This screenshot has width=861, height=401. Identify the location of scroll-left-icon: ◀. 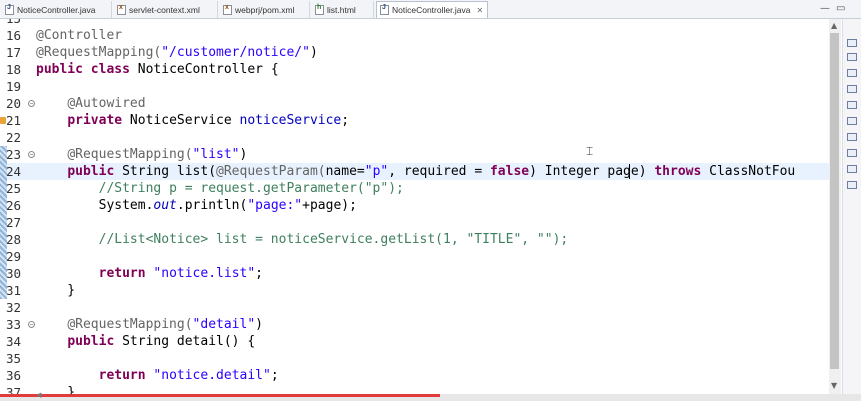
(38, 395).